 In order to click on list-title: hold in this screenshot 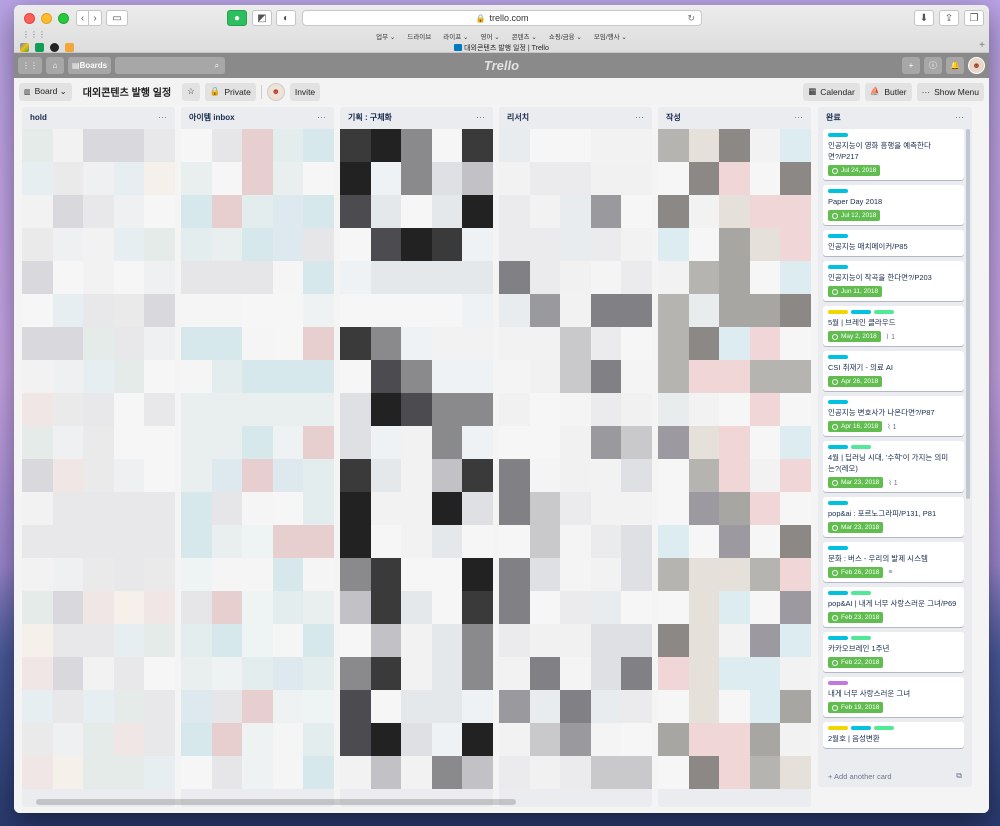, I will do `click(38, 117)`.